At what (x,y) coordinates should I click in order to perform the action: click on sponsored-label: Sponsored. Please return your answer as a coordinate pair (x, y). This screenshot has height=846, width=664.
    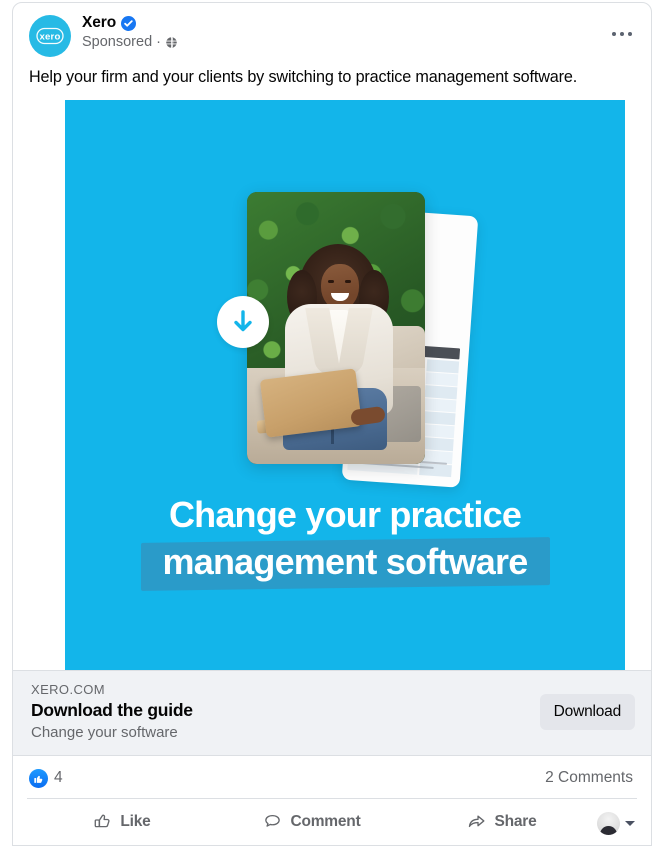
    Looking at the image, I should click on (117, 42).